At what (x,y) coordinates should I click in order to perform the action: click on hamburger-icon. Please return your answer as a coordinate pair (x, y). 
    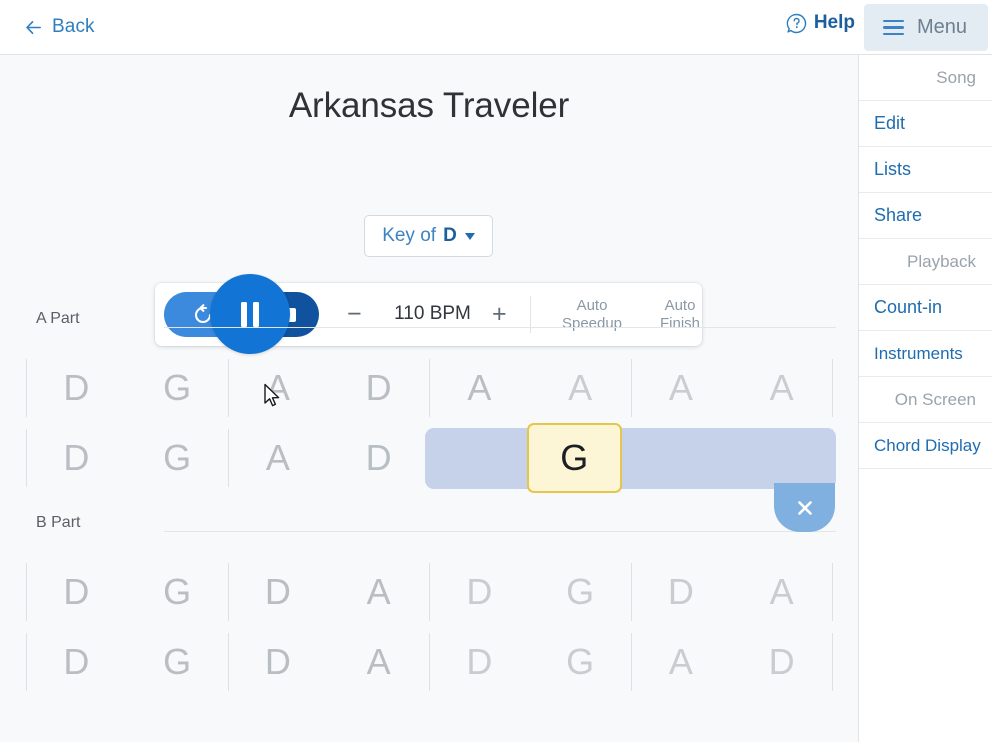
    Looking at the image, I should click on (893, 27).